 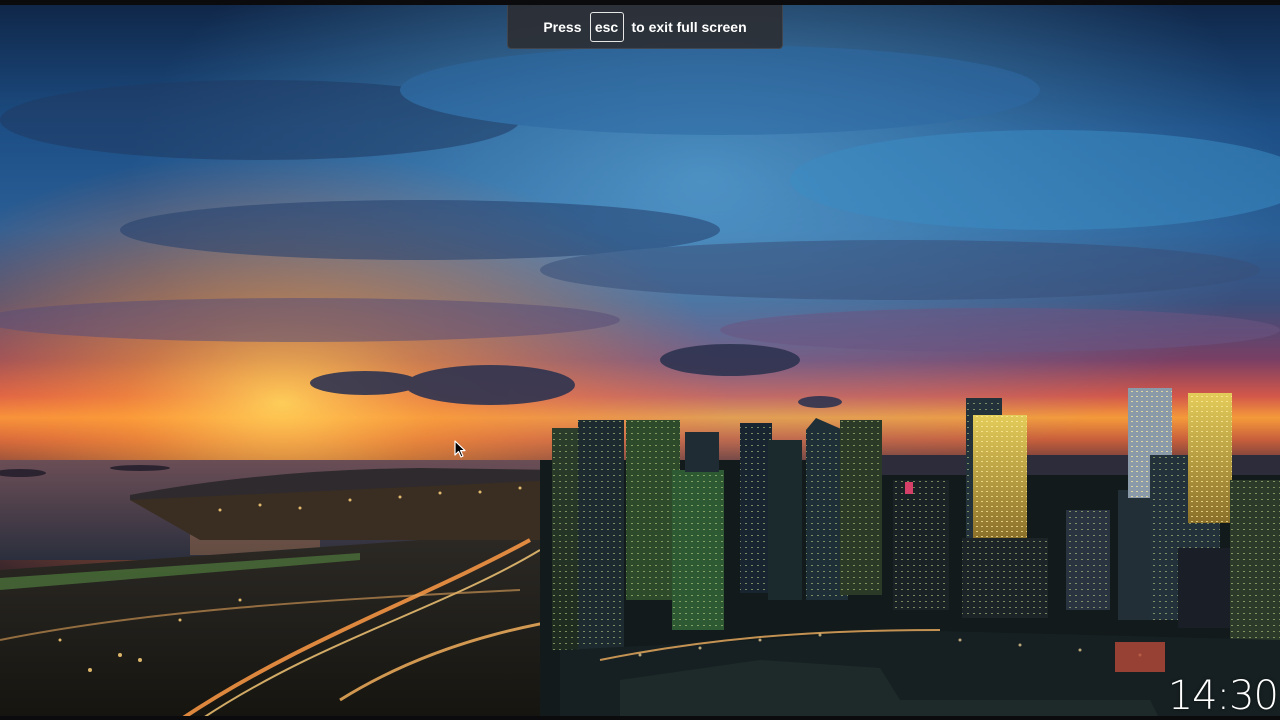 What do you see at coordinates (689, 26) in the screenshot?
I see `notice-suffix: to exit full screen` at bounding box center [689, 26].